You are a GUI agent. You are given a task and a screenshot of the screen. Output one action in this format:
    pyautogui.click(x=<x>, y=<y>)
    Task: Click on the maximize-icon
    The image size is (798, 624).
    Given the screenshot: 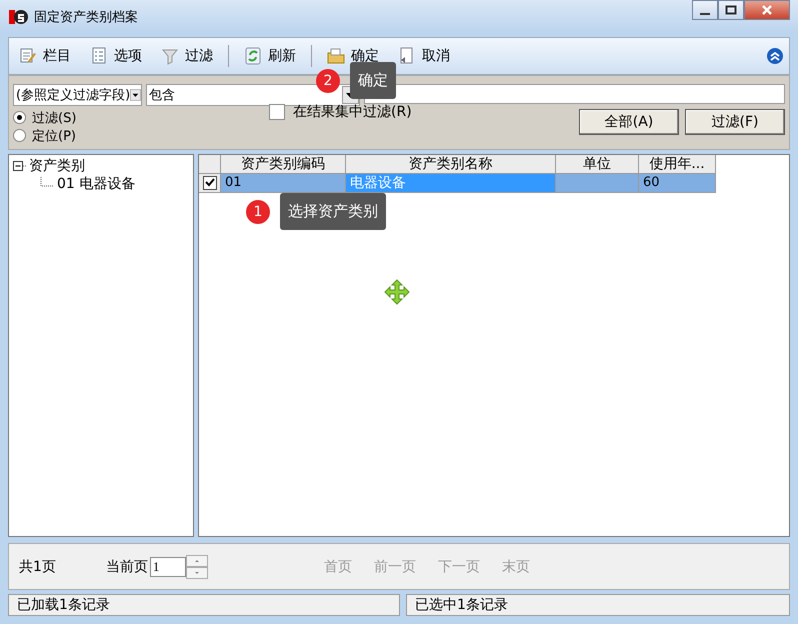 What is the action you would take?
    pyautogui.click(x=731, y=10)
    